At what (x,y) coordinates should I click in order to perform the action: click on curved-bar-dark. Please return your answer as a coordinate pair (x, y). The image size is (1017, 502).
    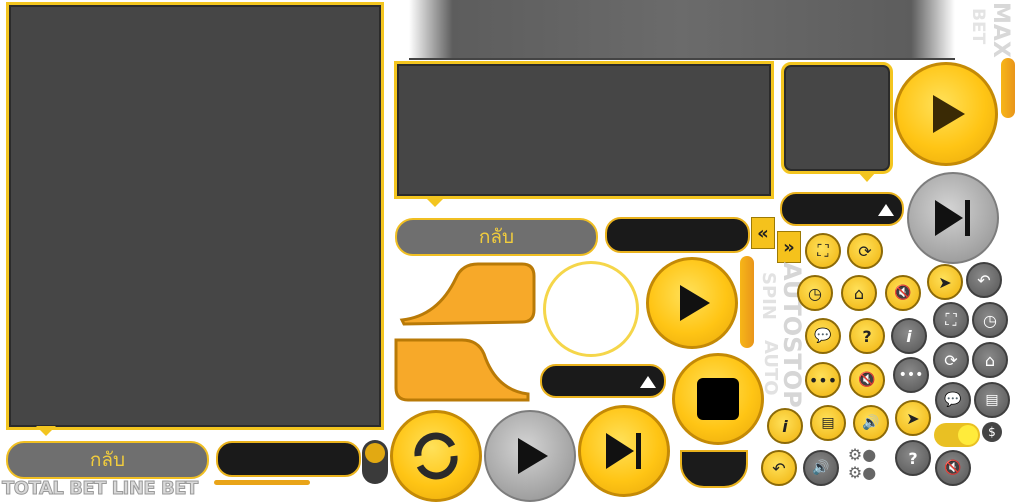
    Looking at the image, I should click on (714, 469).